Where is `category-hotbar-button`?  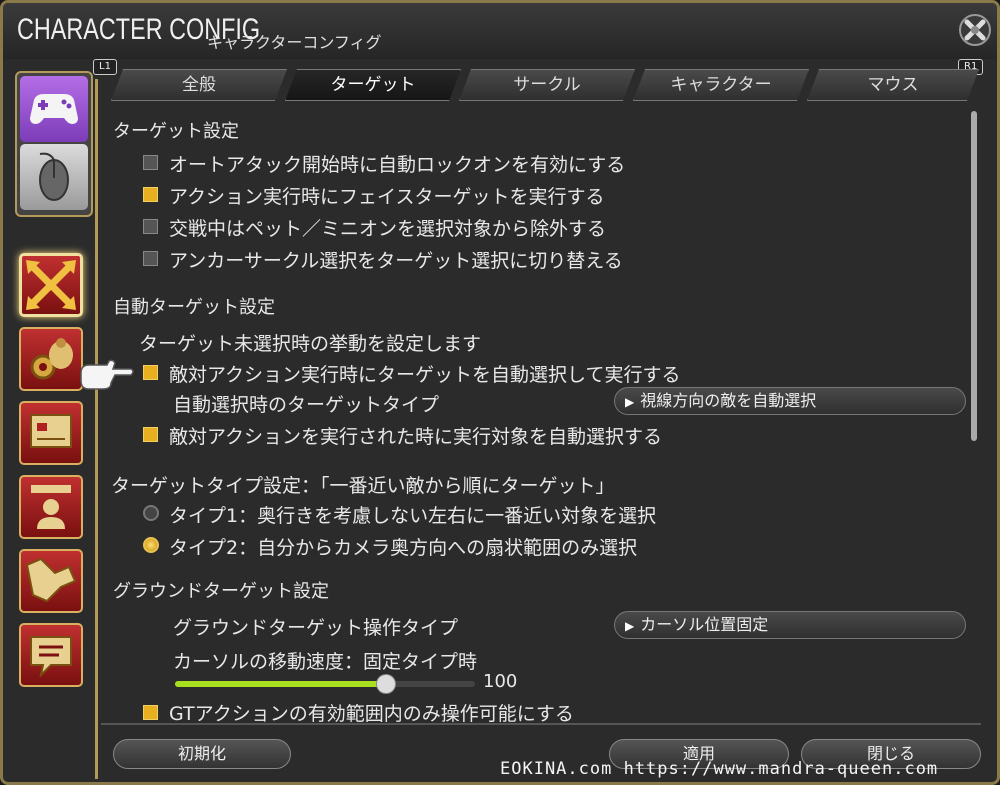 category-hotbar-button is located at coordinates (51, 581).